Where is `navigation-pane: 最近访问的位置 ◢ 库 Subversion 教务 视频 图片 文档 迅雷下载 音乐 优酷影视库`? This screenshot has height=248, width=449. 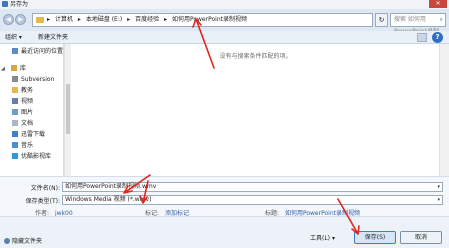
navigation-pane: 最近访问的位置 ◢ 库 Subversion 教务 视频 图片 文档 迅雷下载 音乐 优酷影视库 is located at coordinates (32, 110).